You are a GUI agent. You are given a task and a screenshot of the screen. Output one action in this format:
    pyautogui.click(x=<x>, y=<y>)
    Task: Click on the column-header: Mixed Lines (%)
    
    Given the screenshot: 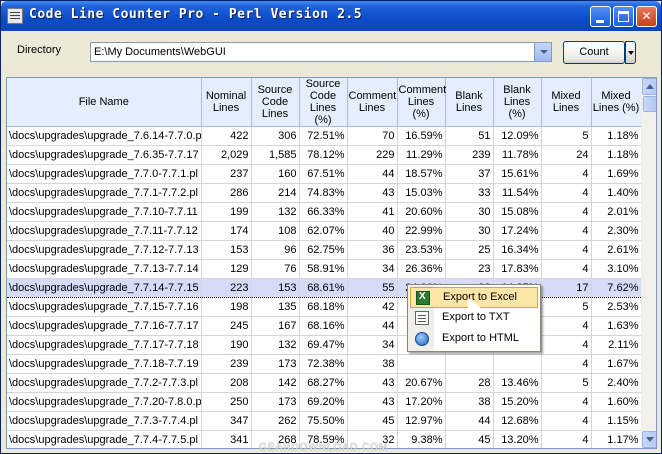 What is the action you would take?
    pyautogui.click(x=616, y=102)
    